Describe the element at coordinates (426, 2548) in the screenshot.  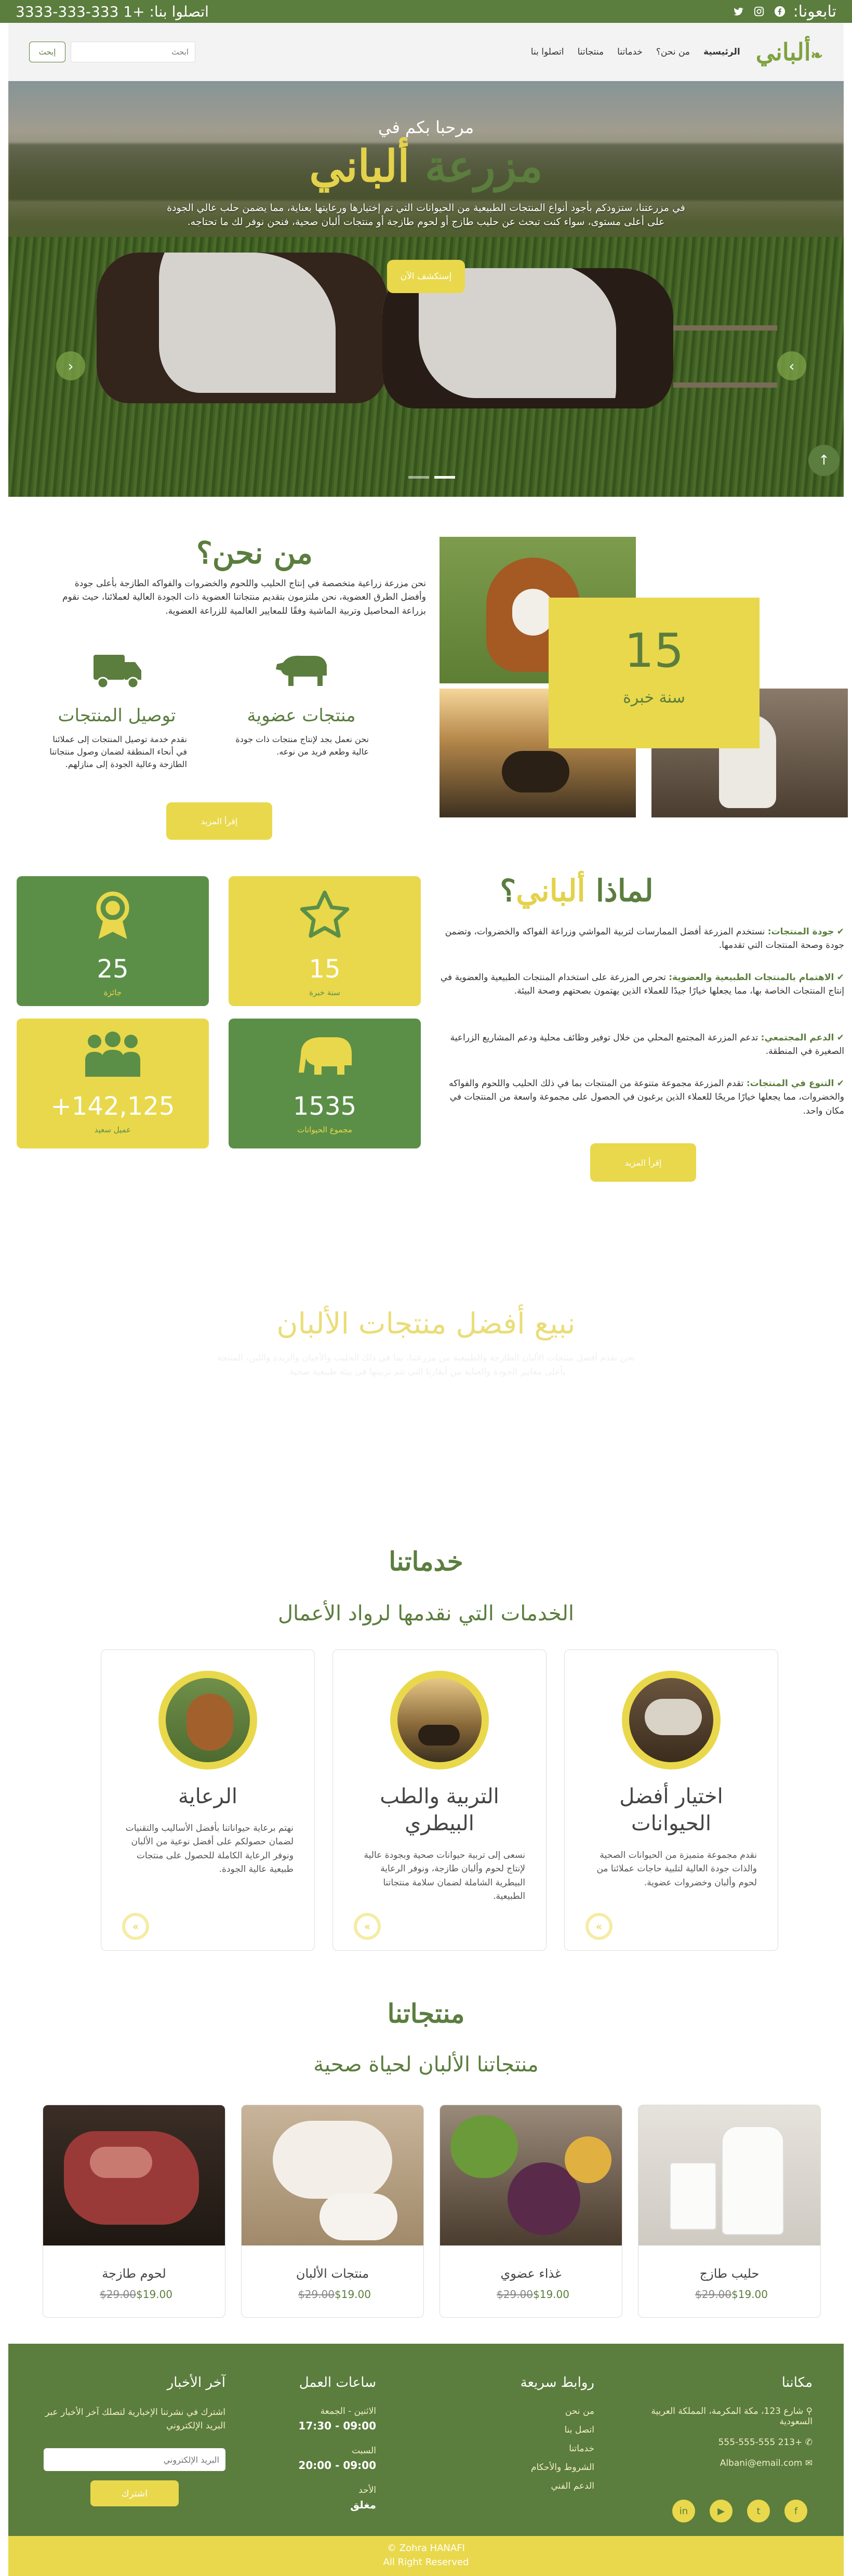
I see `copyright-name: Zohra HANAFI ©` at that location.